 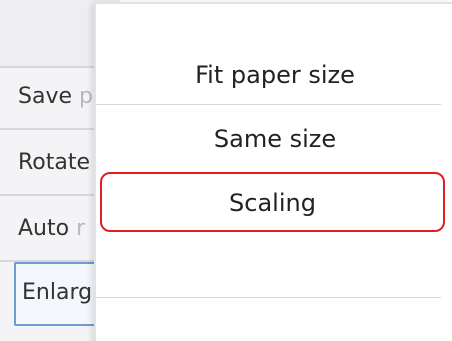 I want to click on option-scaling: Scaling, so click(x=272, y=202).